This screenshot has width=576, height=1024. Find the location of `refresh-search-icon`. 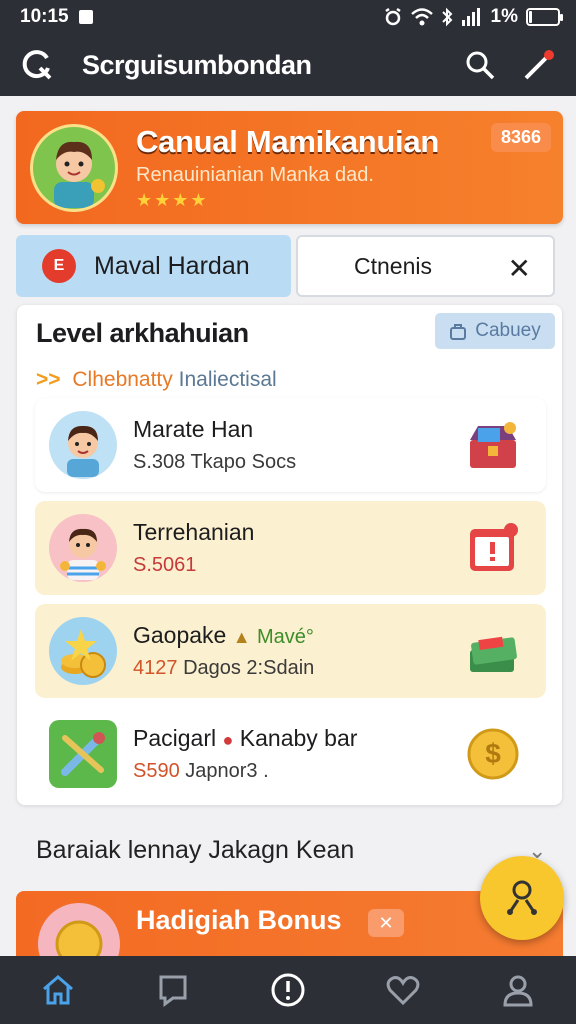

refresh-search-icon is located at coordinates (37, 65).